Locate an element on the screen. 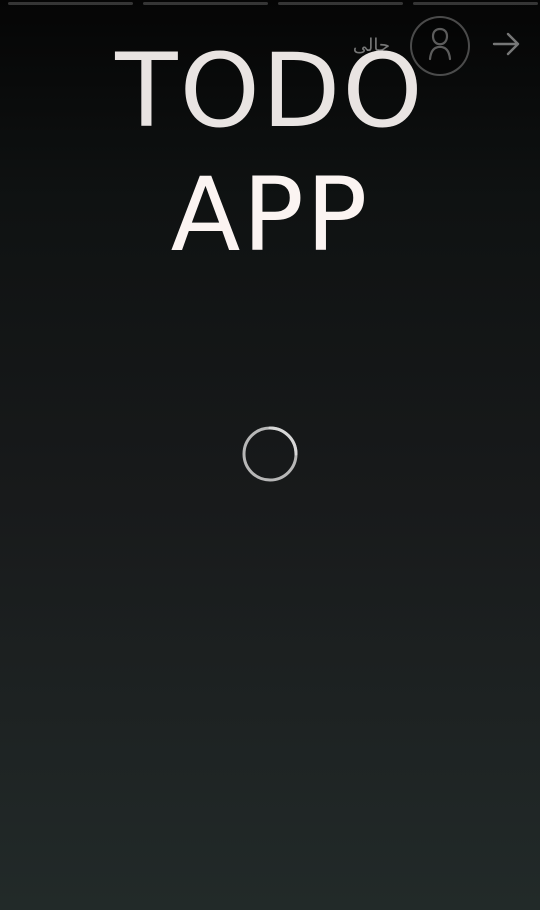  arrow-right-icon is located at coordinates (507, 46).